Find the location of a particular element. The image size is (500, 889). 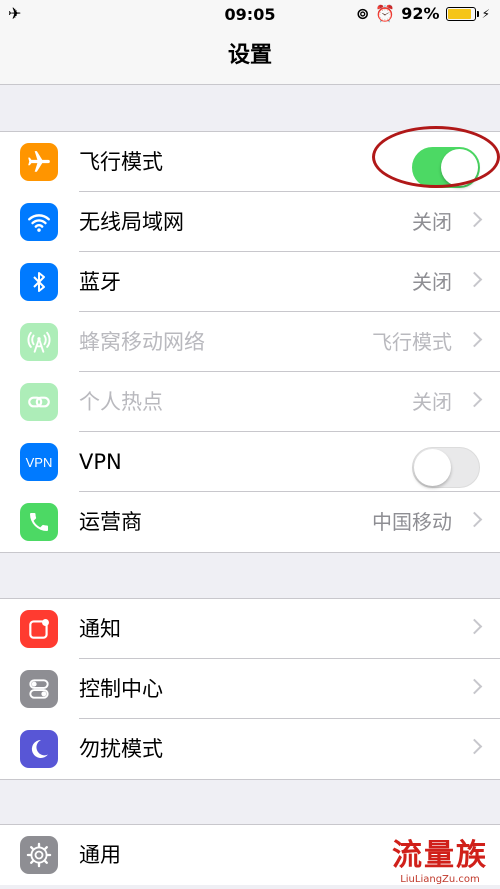

row-bluetooth: 蓝牙 关闭 is located at coordinates (250, 282).